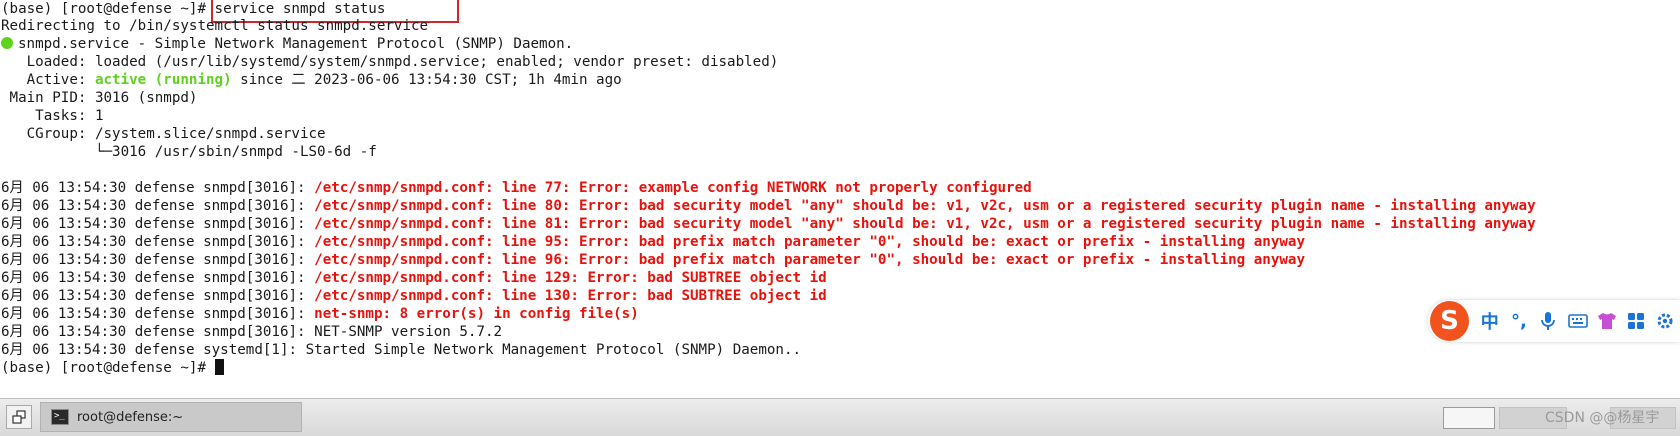 The height and width of the screenshot is (436, 1680). Describe the element at coordinates (1489, 321) in the screenshot. I see `chinese-mode-toggle: 中` at that location.